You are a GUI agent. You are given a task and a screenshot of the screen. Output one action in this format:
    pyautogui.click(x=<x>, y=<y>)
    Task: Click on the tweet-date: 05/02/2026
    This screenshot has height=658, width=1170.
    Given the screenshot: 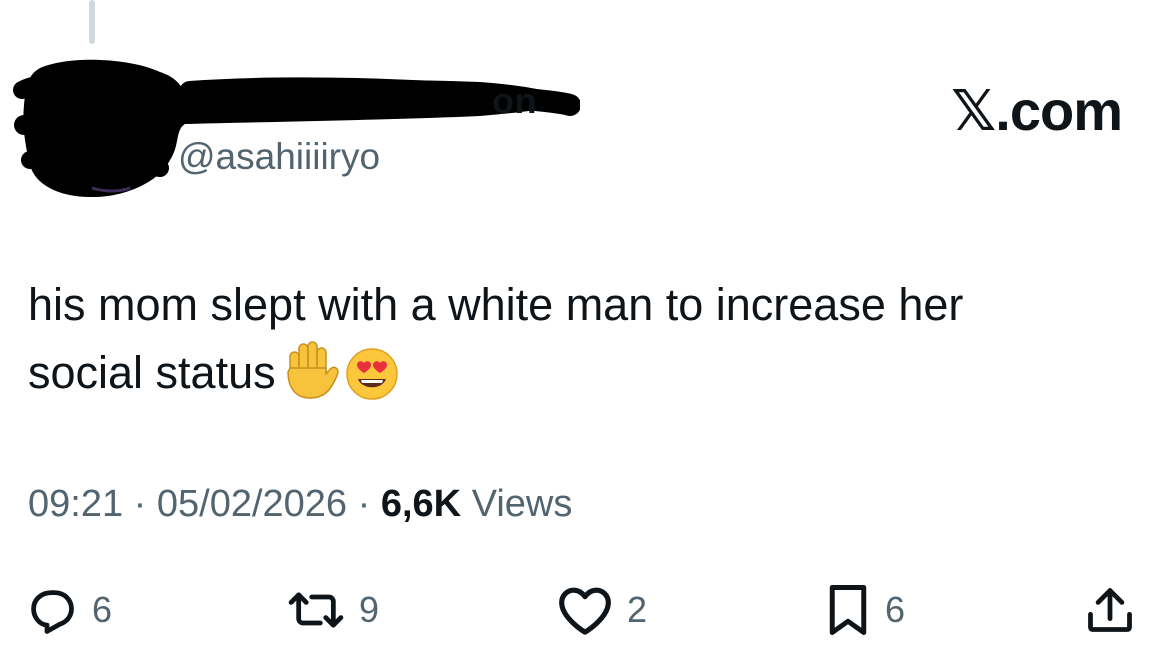 What is the action you would take?
    pyautogui.click(x=252, y=504)
    